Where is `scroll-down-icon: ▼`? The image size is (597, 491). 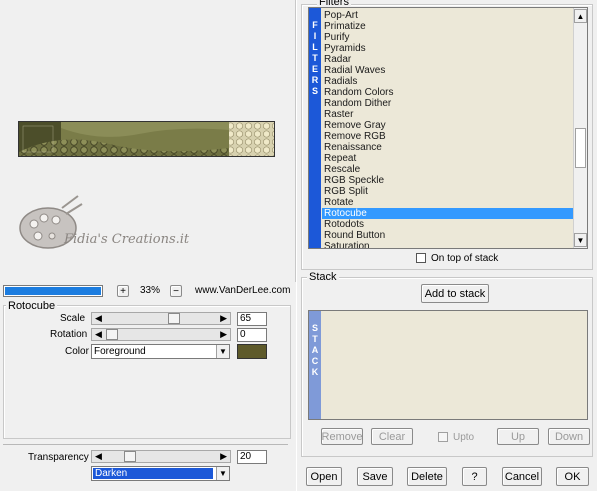
scroll-down-icon: ▼ is located at coordinates (580, 240).